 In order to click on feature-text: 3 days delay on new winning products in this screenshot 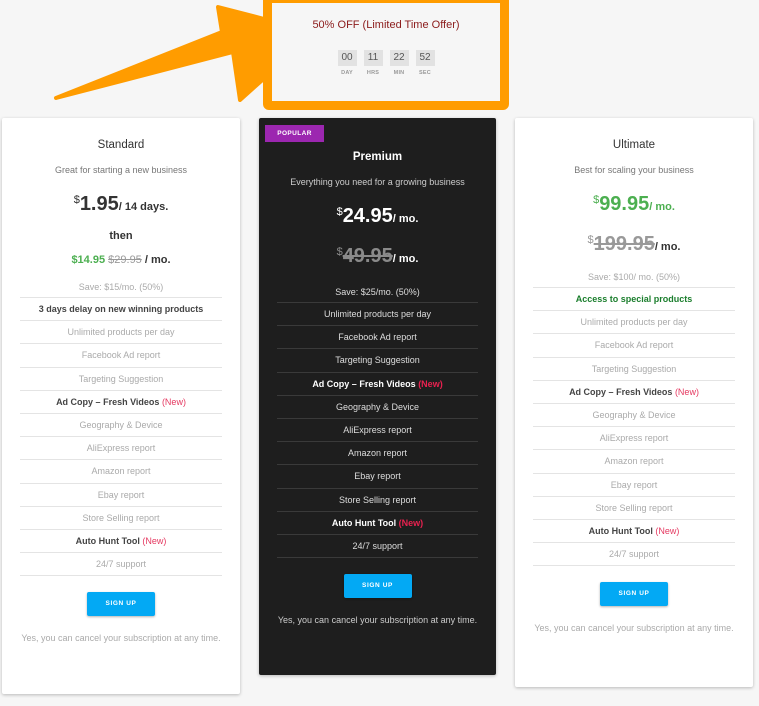, I will do `click(121, 309)`.